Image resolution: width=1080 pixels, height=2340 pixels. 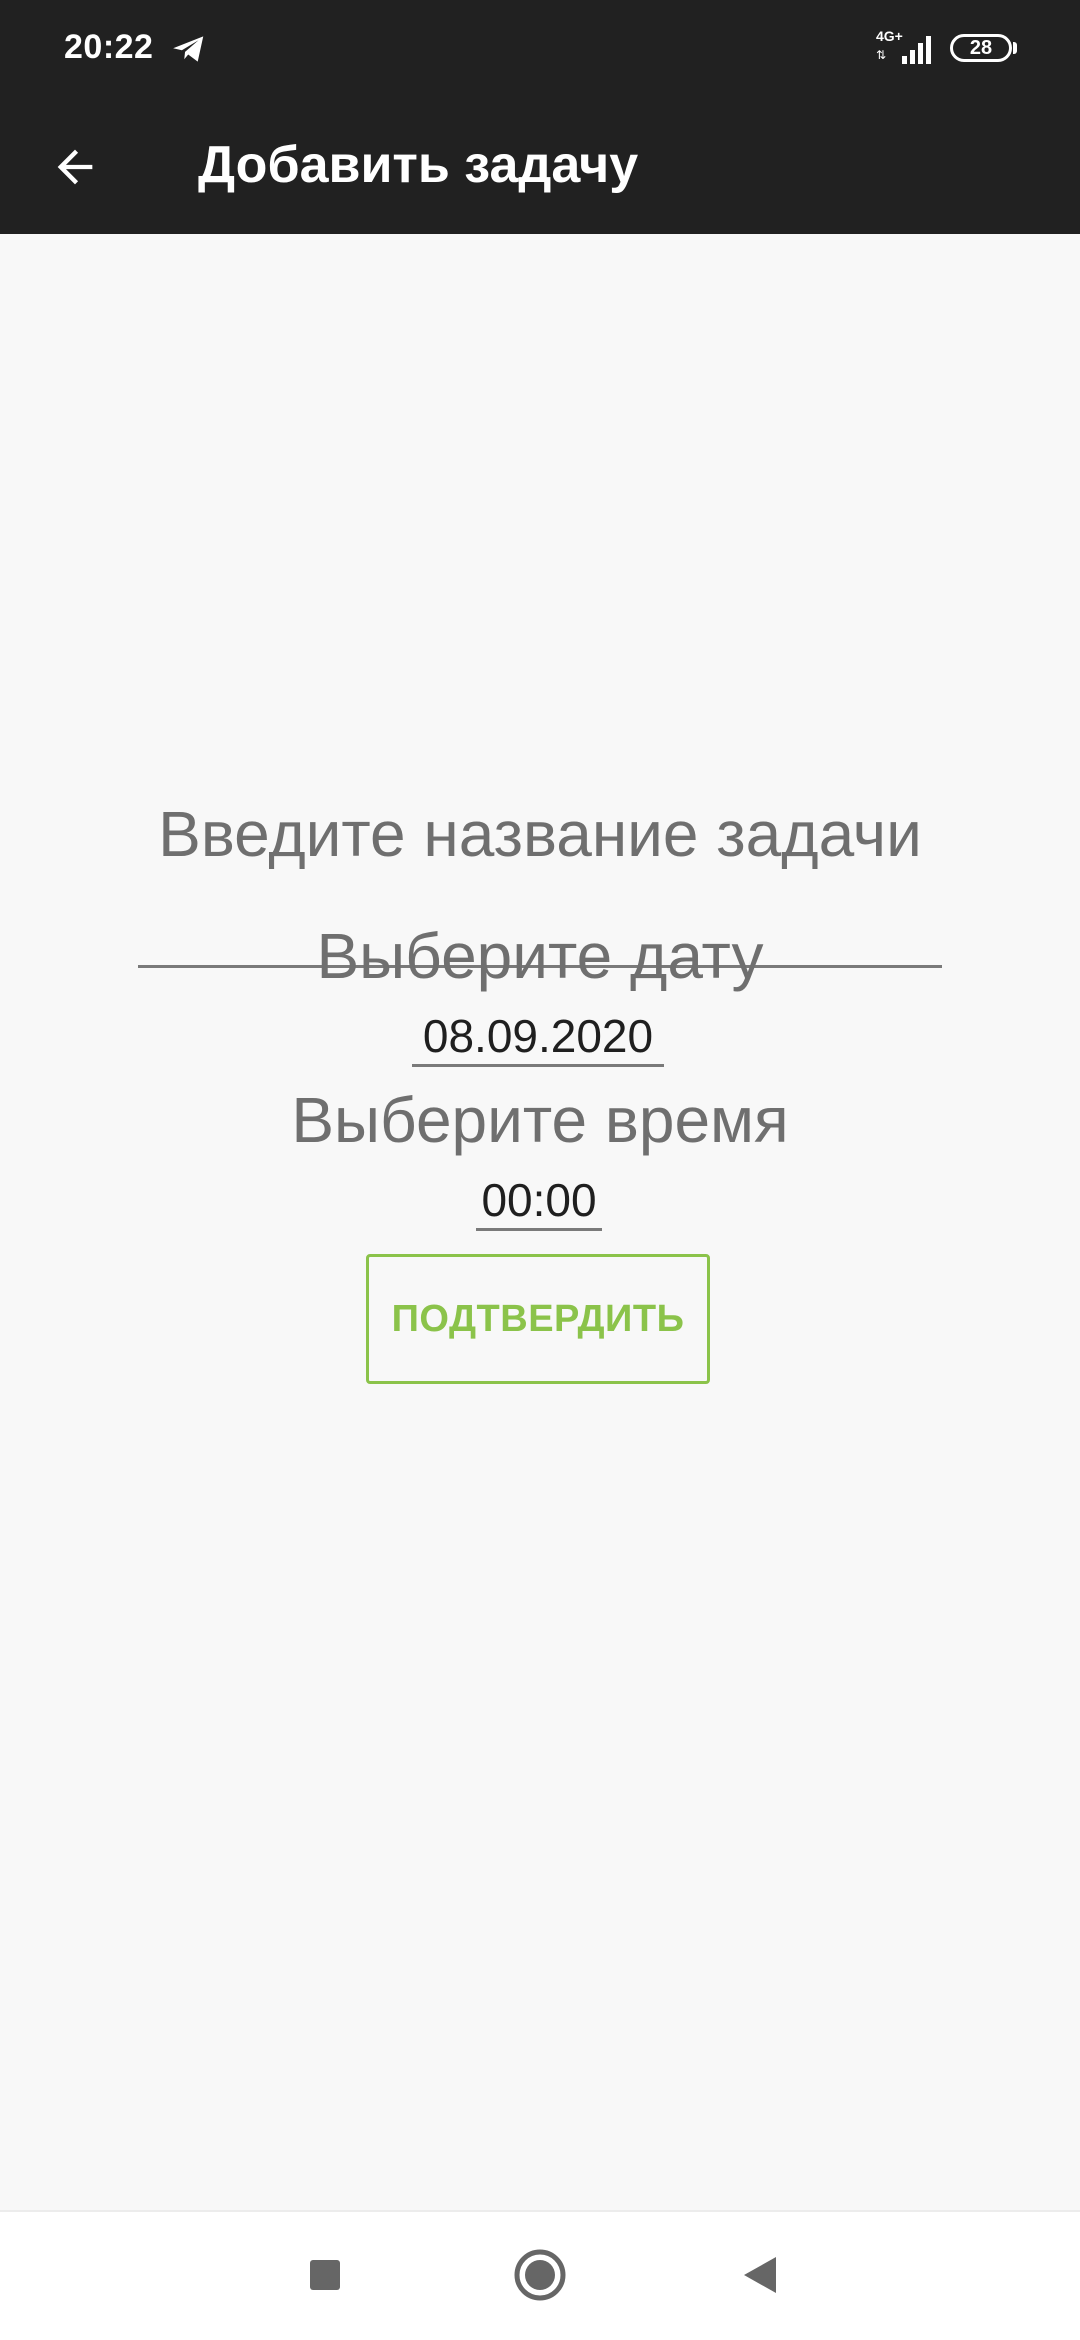 I want to click on time-picker-field: 00:00, so click(x=539, y=1201).